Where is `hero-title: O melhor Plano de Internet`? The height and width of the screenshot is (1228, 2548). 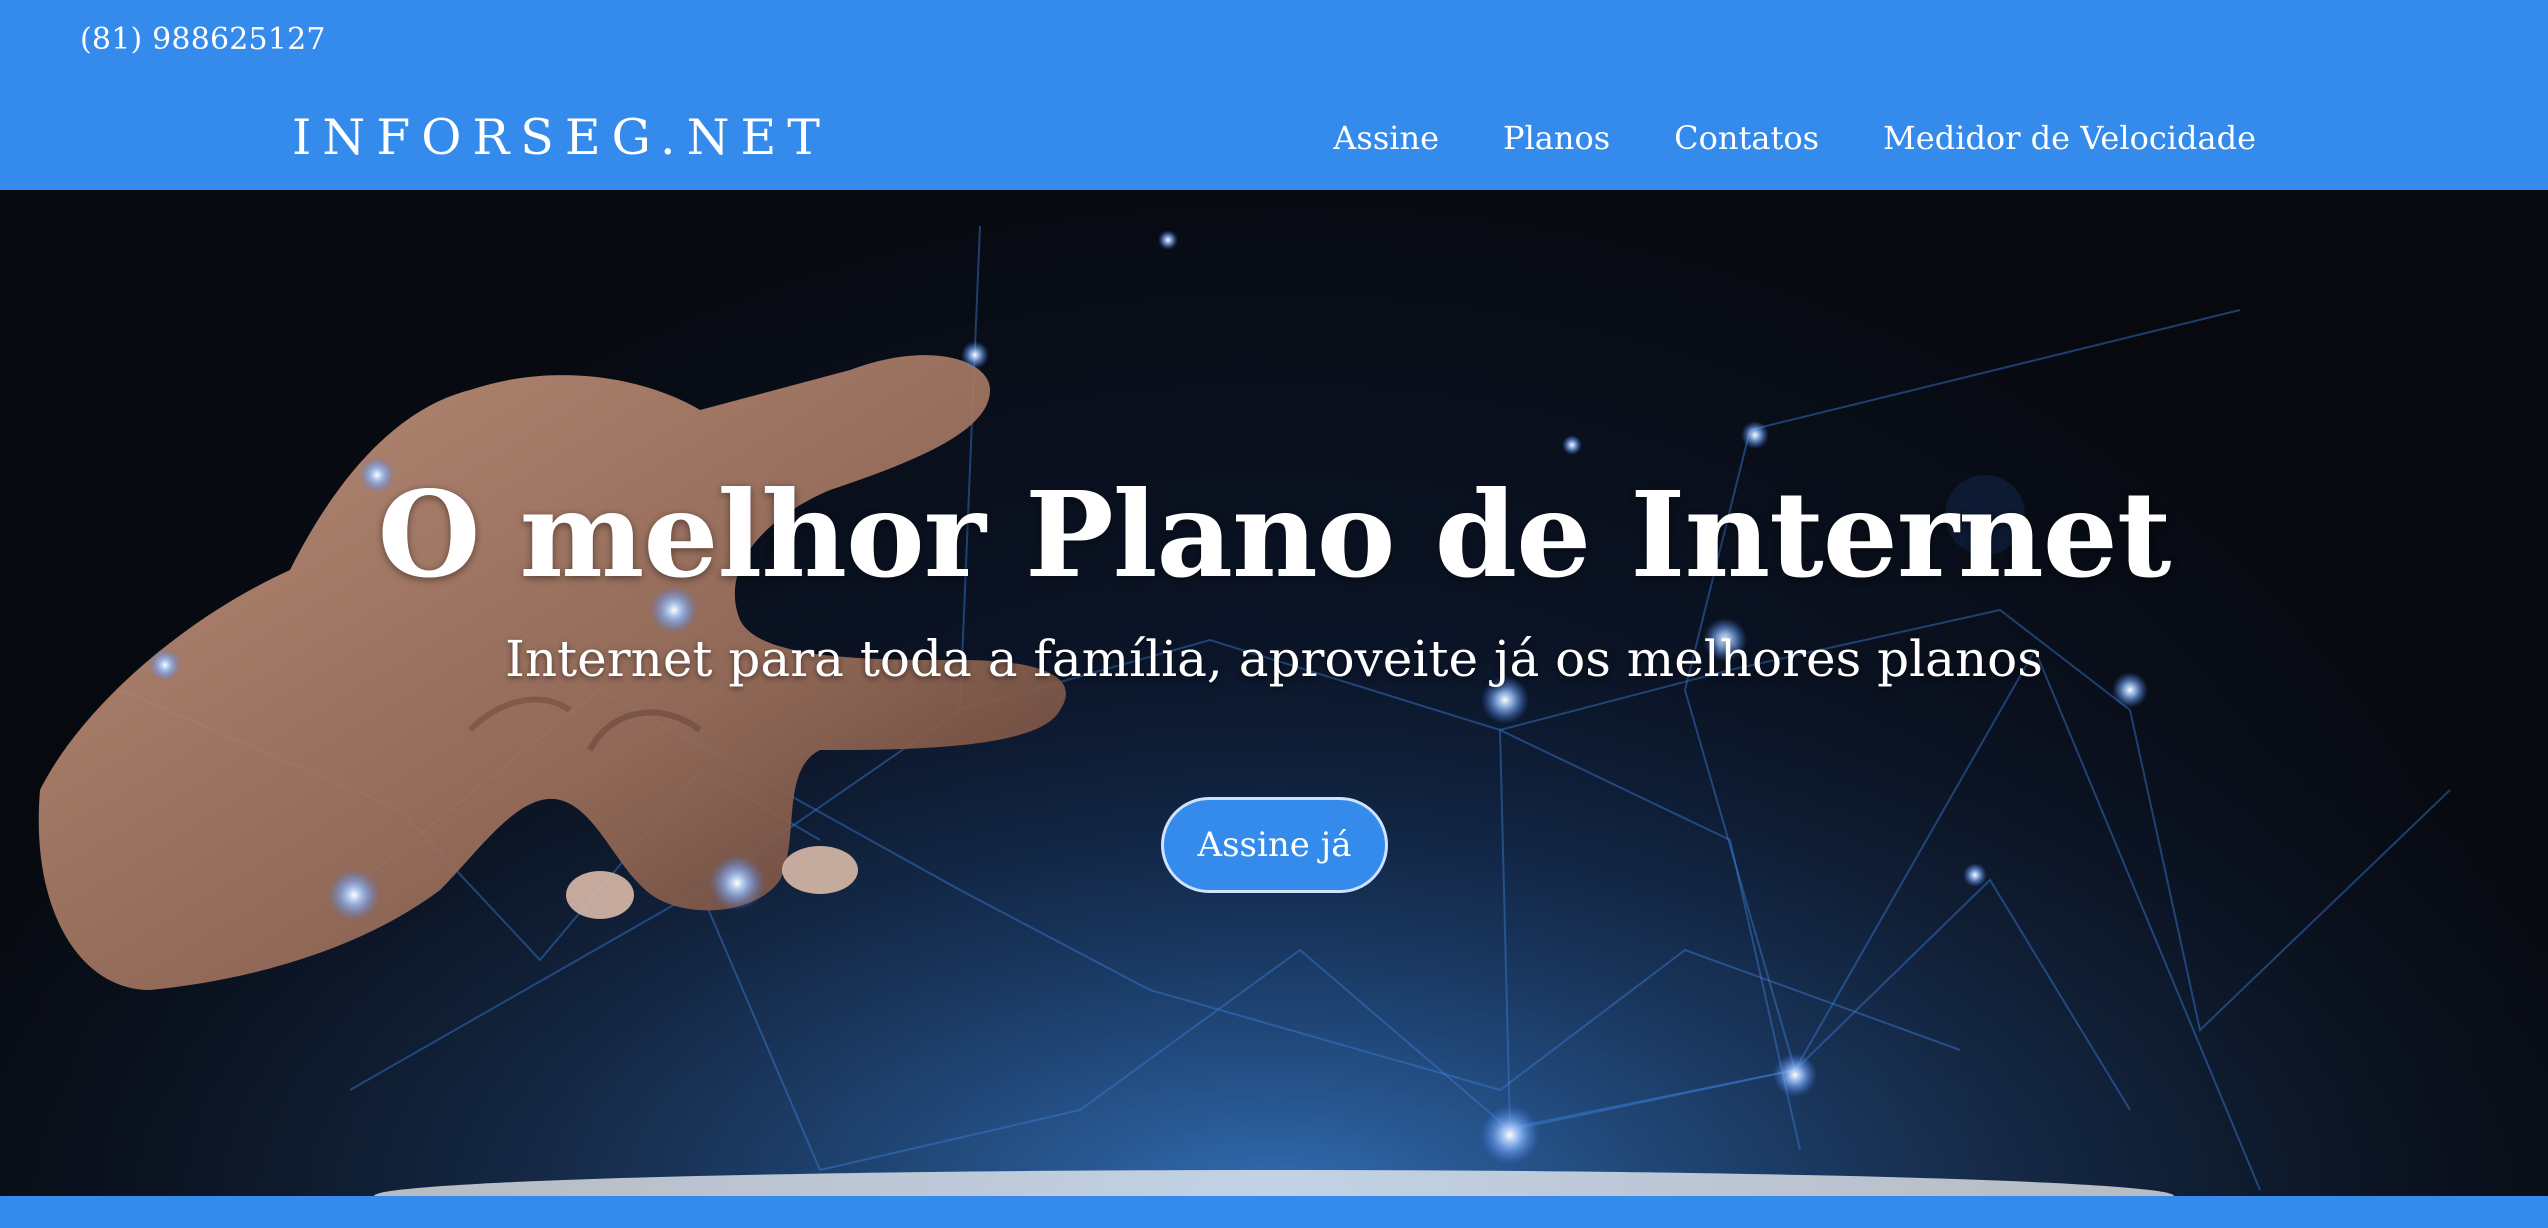
hero-title: O melhor Plano de Internet is located at coordinates (1274, 534).